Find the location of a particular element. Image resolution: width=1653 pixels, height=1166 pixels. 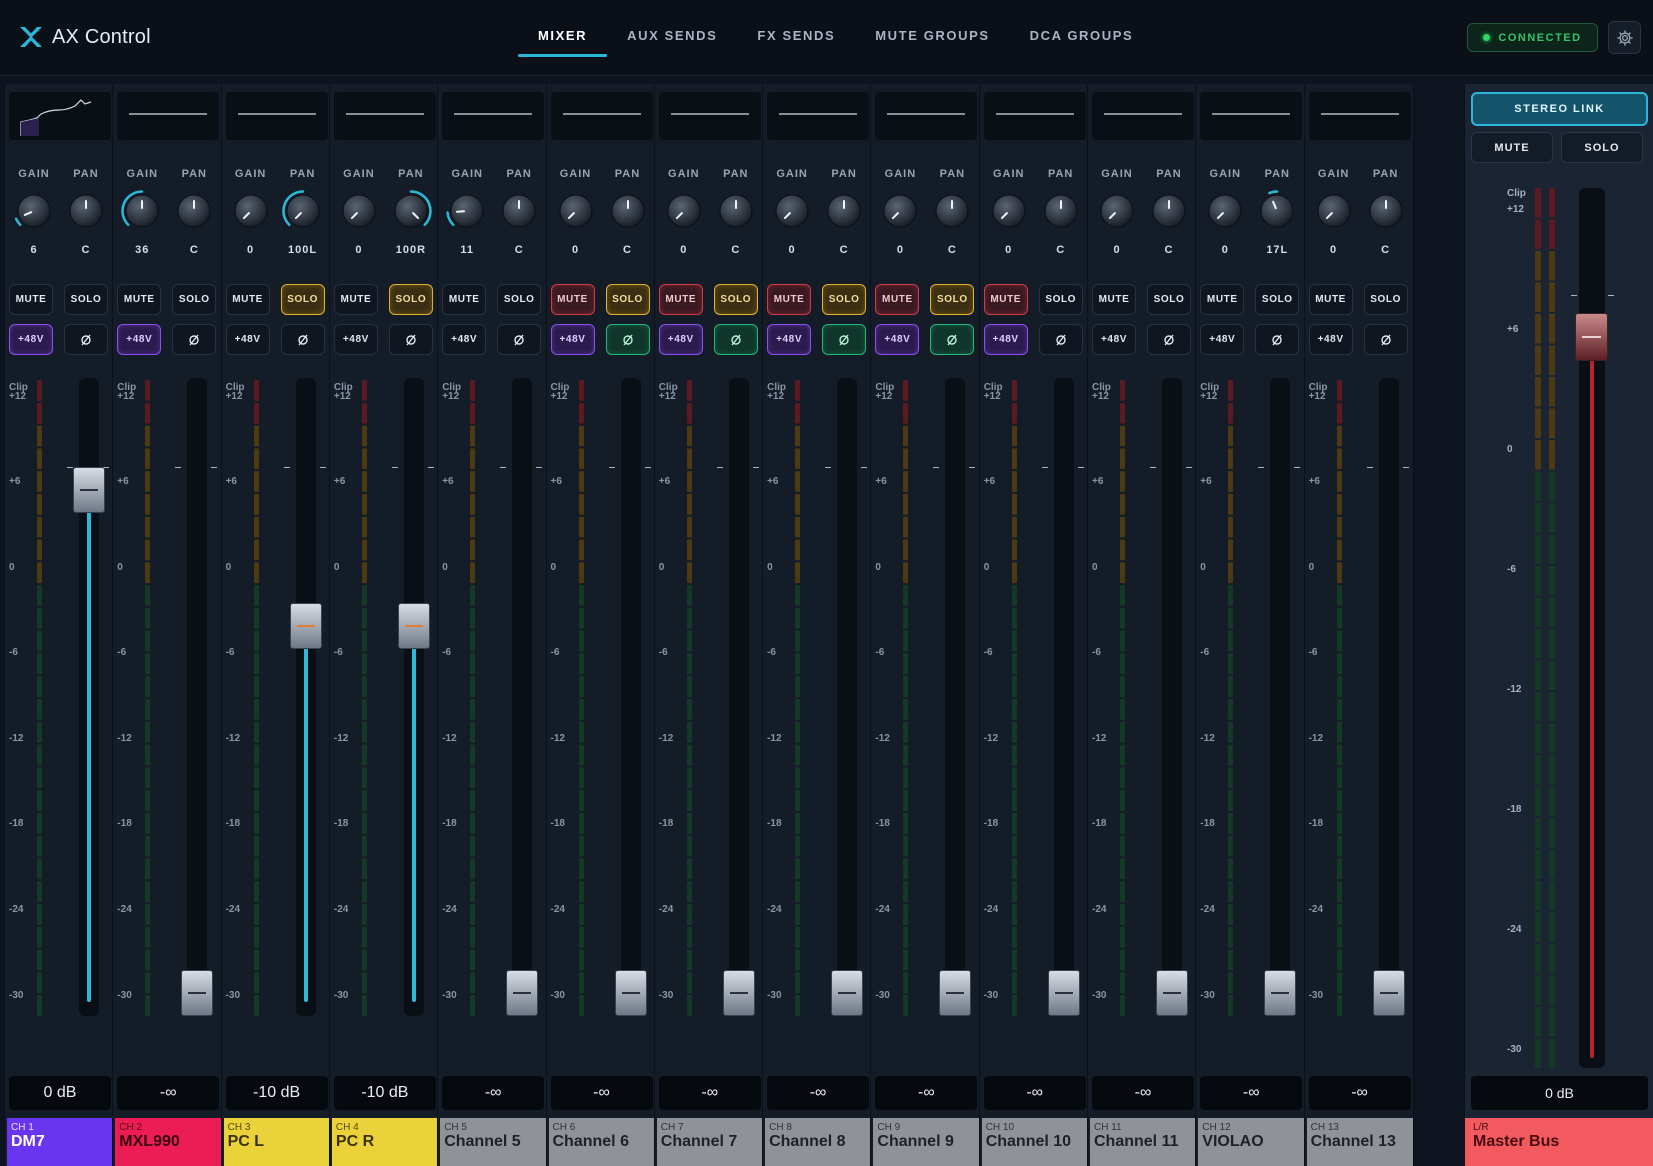

settings-button is located at coordinates (1624, 37).